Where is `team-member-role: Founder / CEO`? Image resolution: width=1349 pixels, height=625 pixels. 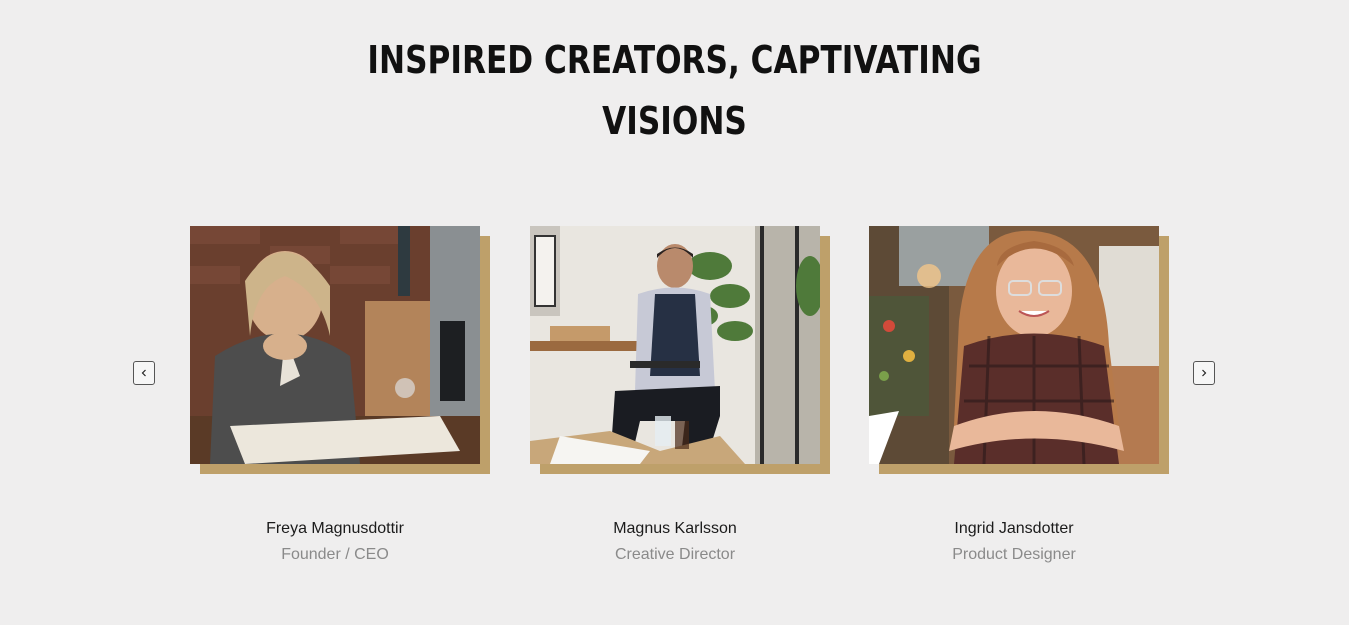 team-member-role: Founder / CEO is located at coordinates (335, 554).